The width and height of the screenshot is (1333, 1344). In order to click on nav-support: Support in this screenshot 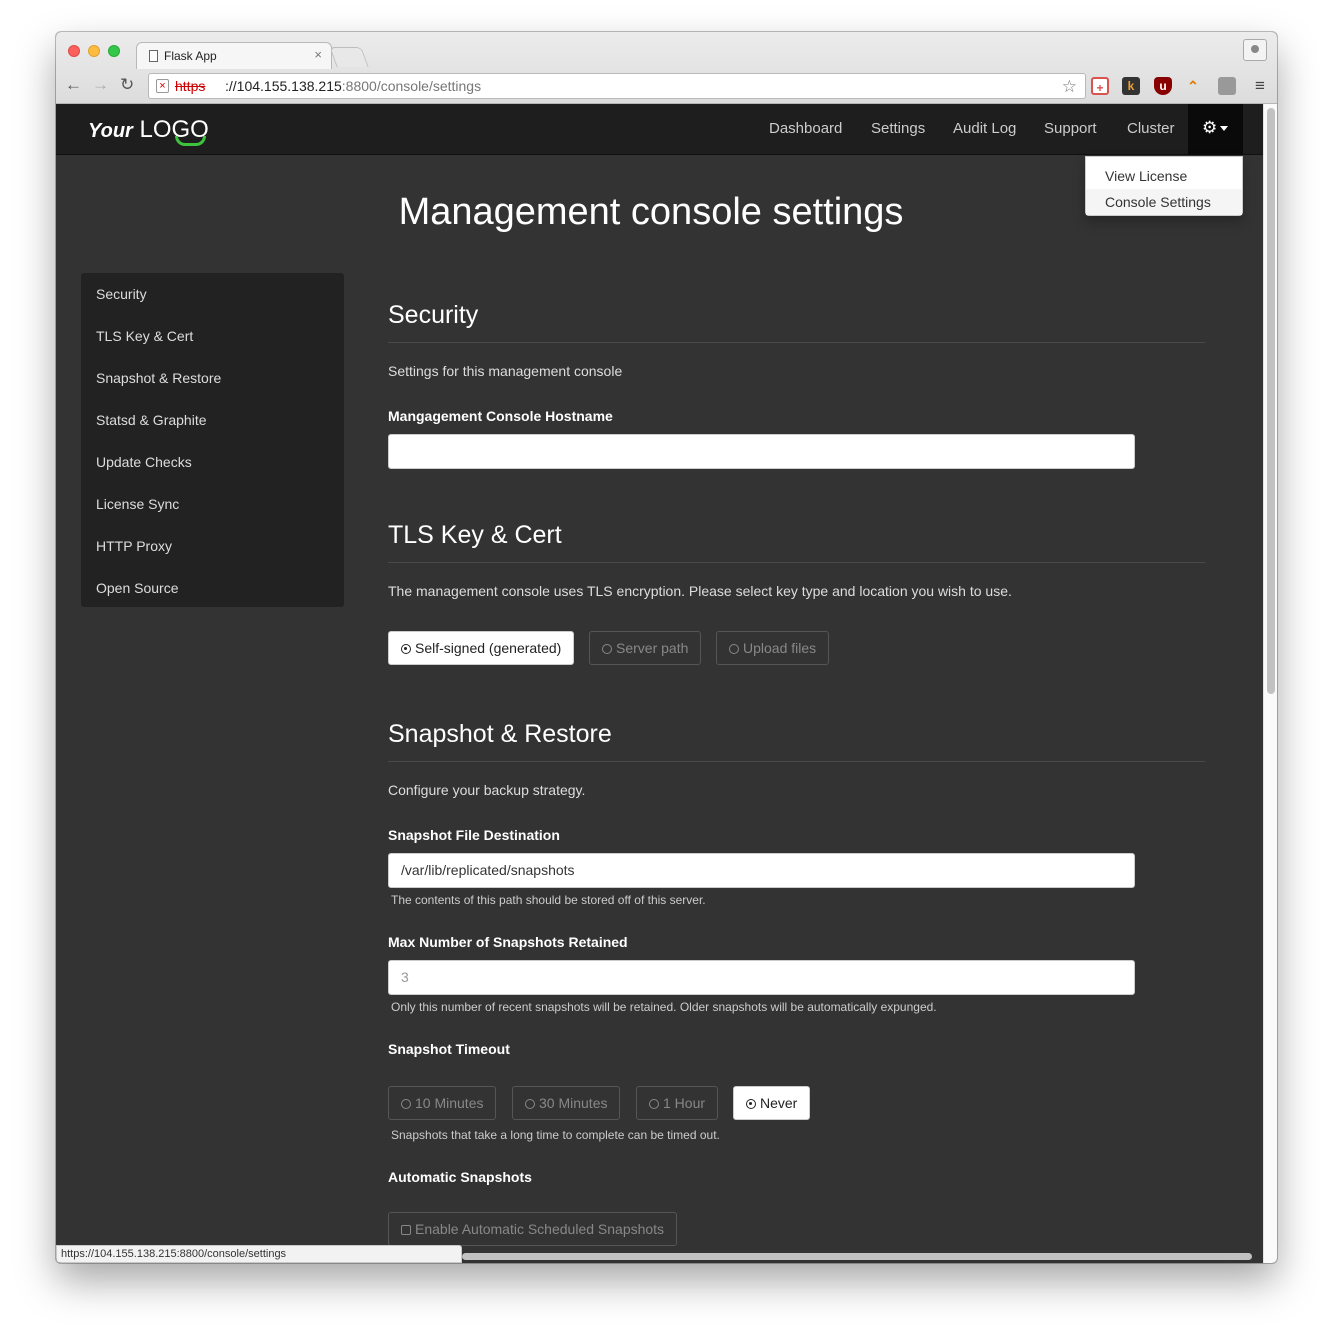, I will do `click(1070, 128)`.